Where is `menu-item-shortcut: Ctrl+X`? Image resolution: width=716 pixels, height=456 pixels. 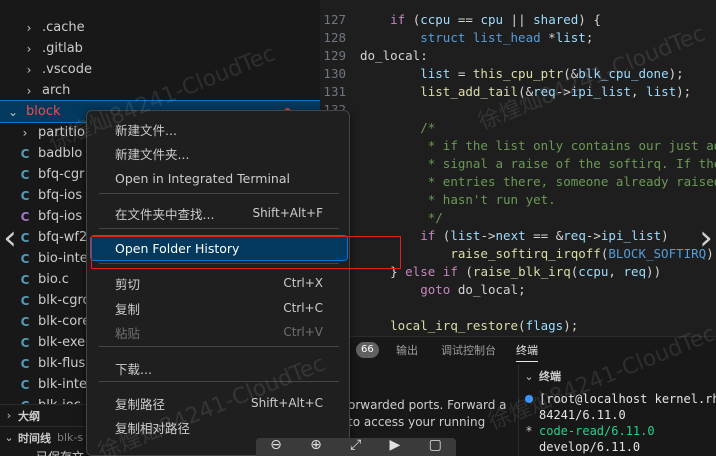 menu-item-shortcut: Ctrl+X is located at coordinates (303, 283).